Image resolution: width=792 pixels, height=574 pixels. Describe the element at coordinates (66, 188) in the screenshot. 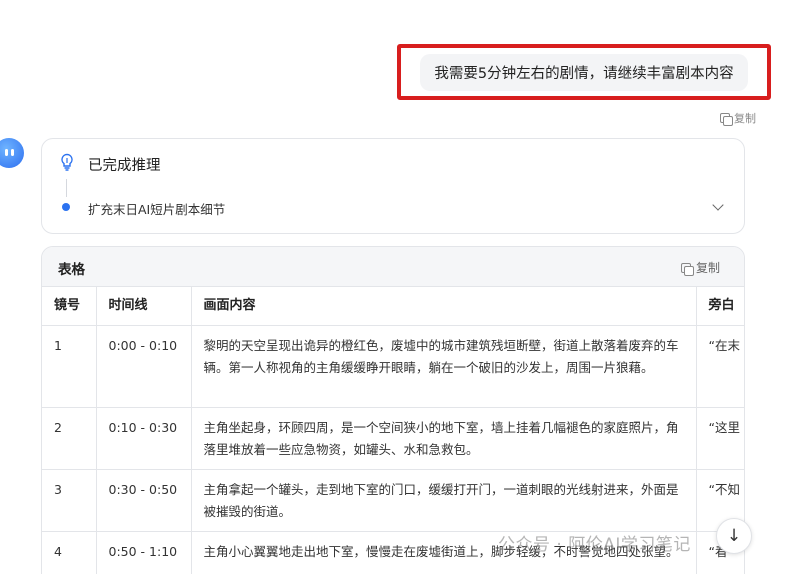

I see `timeline-line` at that location.